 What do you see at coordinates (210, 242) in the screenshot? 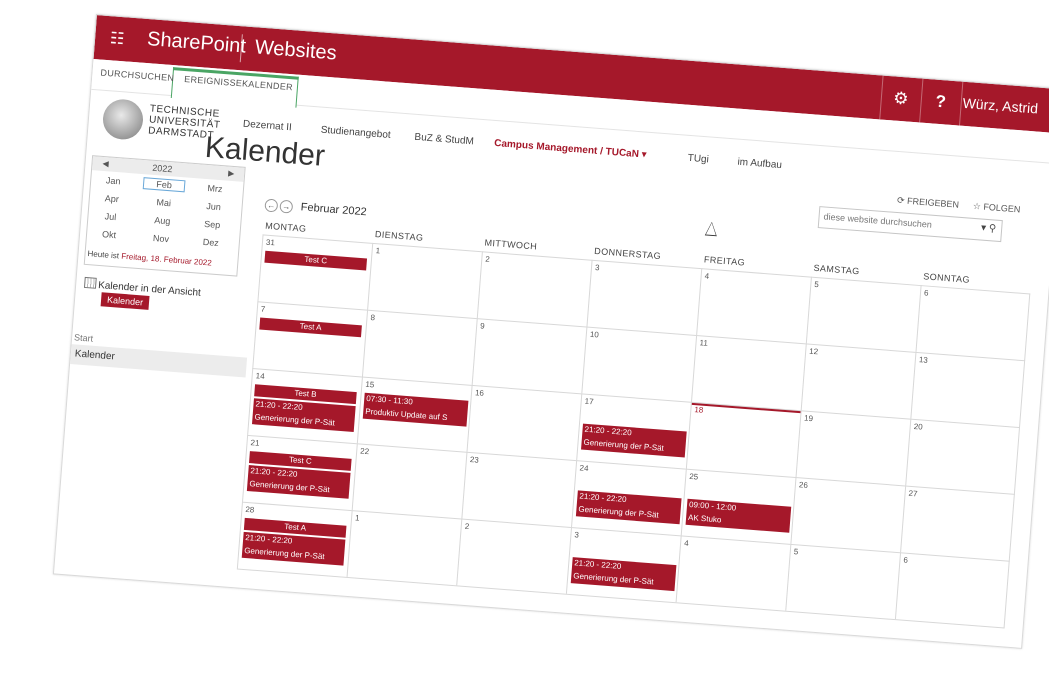
I see `month-dez: Dez` at bounding box center [210, 242].